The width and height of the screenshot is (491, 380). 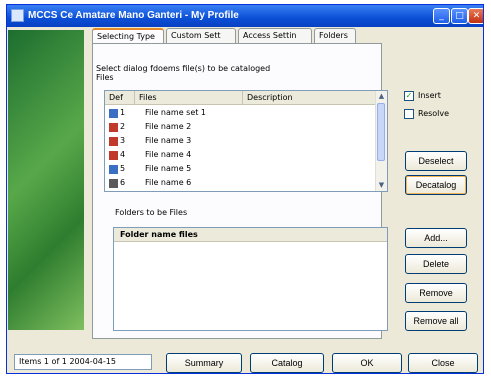 What do you see at coordinates (168, 140) in the screenshot?
I see `file-name: File name 3` at bounding box center [168, 140].